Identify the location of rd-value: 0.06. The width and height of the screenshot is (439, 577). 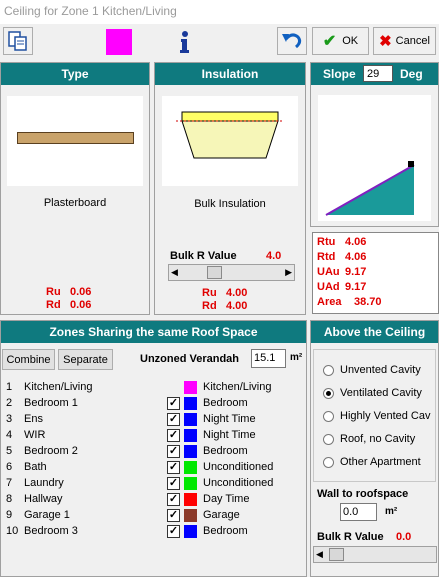
(81, 305).